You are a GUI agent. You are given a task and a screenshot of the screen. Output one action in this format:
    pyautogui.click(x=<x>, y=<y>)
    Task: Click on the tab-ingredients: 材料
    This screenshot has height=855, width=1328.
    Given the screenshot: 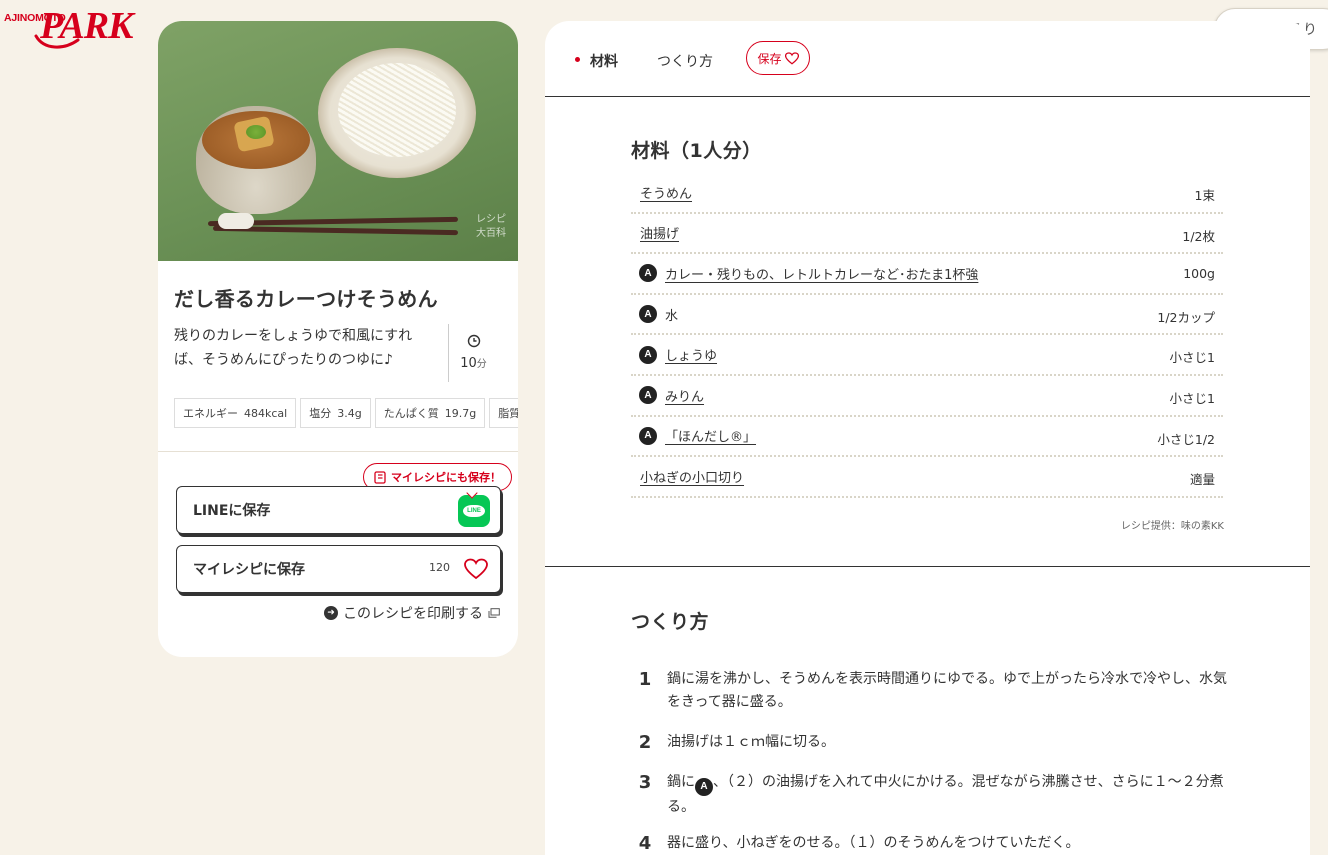 What is the action you would take?
    pyautogui.click(x=604, y=61)
    